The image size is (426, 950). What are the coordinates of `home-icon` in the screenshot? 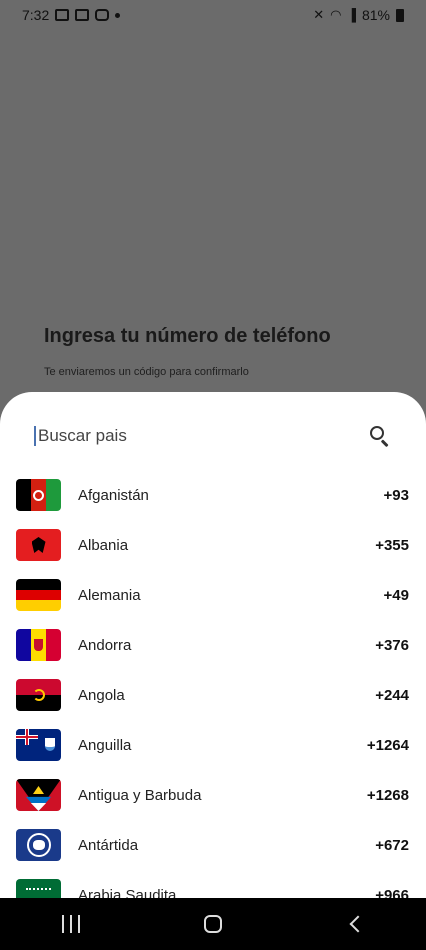 It's located at (213, 924).